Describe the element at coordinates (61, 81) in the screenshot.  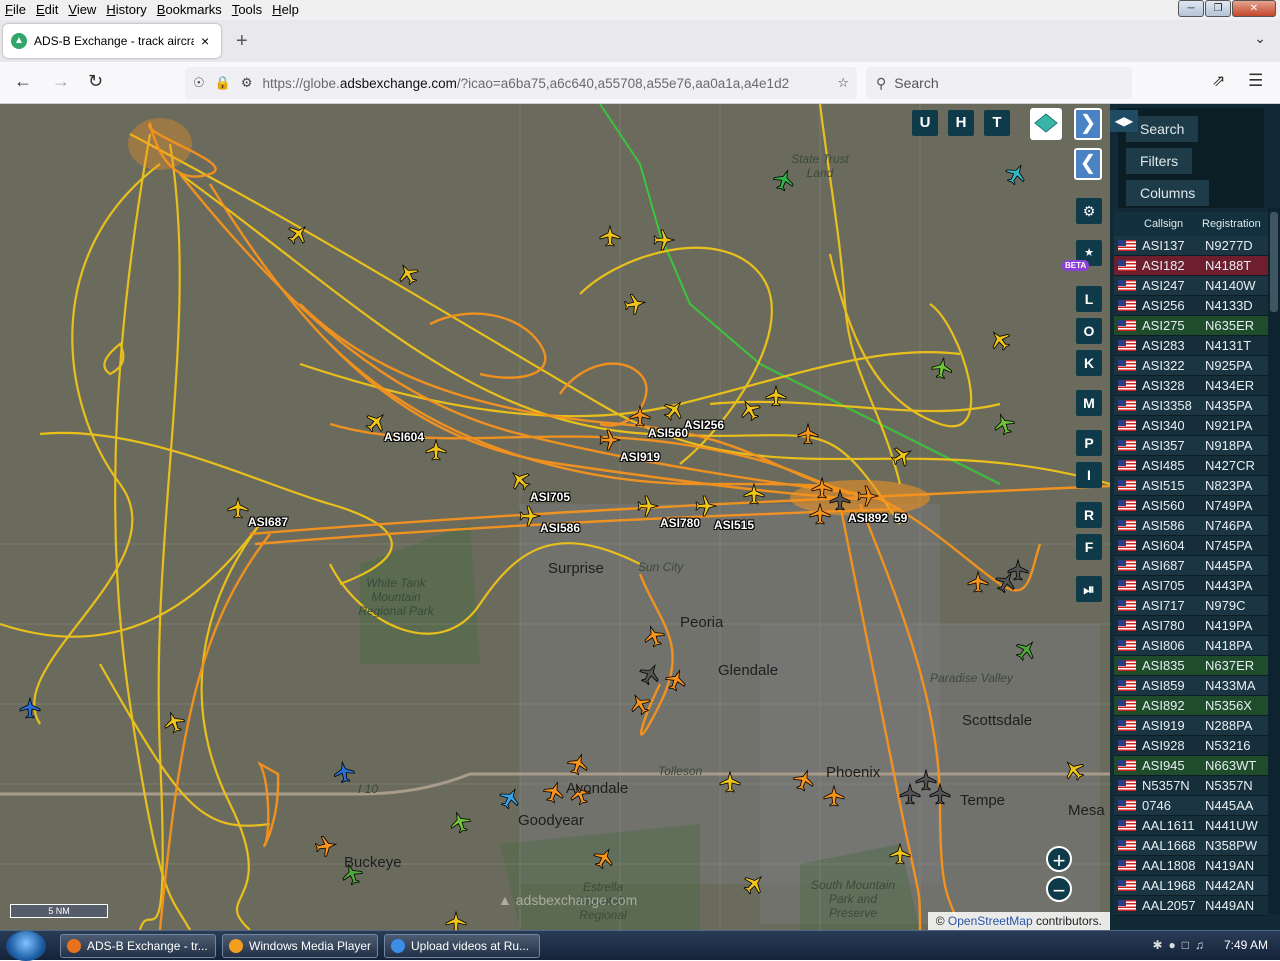
I see `forward-arrow-icon: →` at that location.